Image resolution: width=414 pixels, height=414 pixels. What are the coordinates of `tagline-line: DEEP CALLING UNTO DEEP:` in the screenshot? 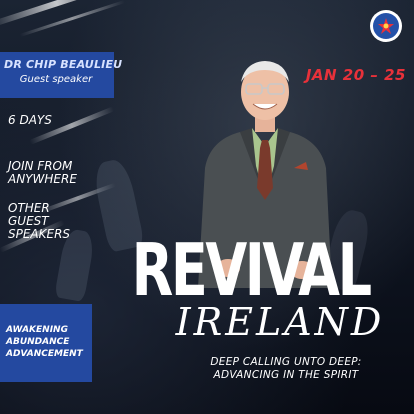 It's located at (286, 362).